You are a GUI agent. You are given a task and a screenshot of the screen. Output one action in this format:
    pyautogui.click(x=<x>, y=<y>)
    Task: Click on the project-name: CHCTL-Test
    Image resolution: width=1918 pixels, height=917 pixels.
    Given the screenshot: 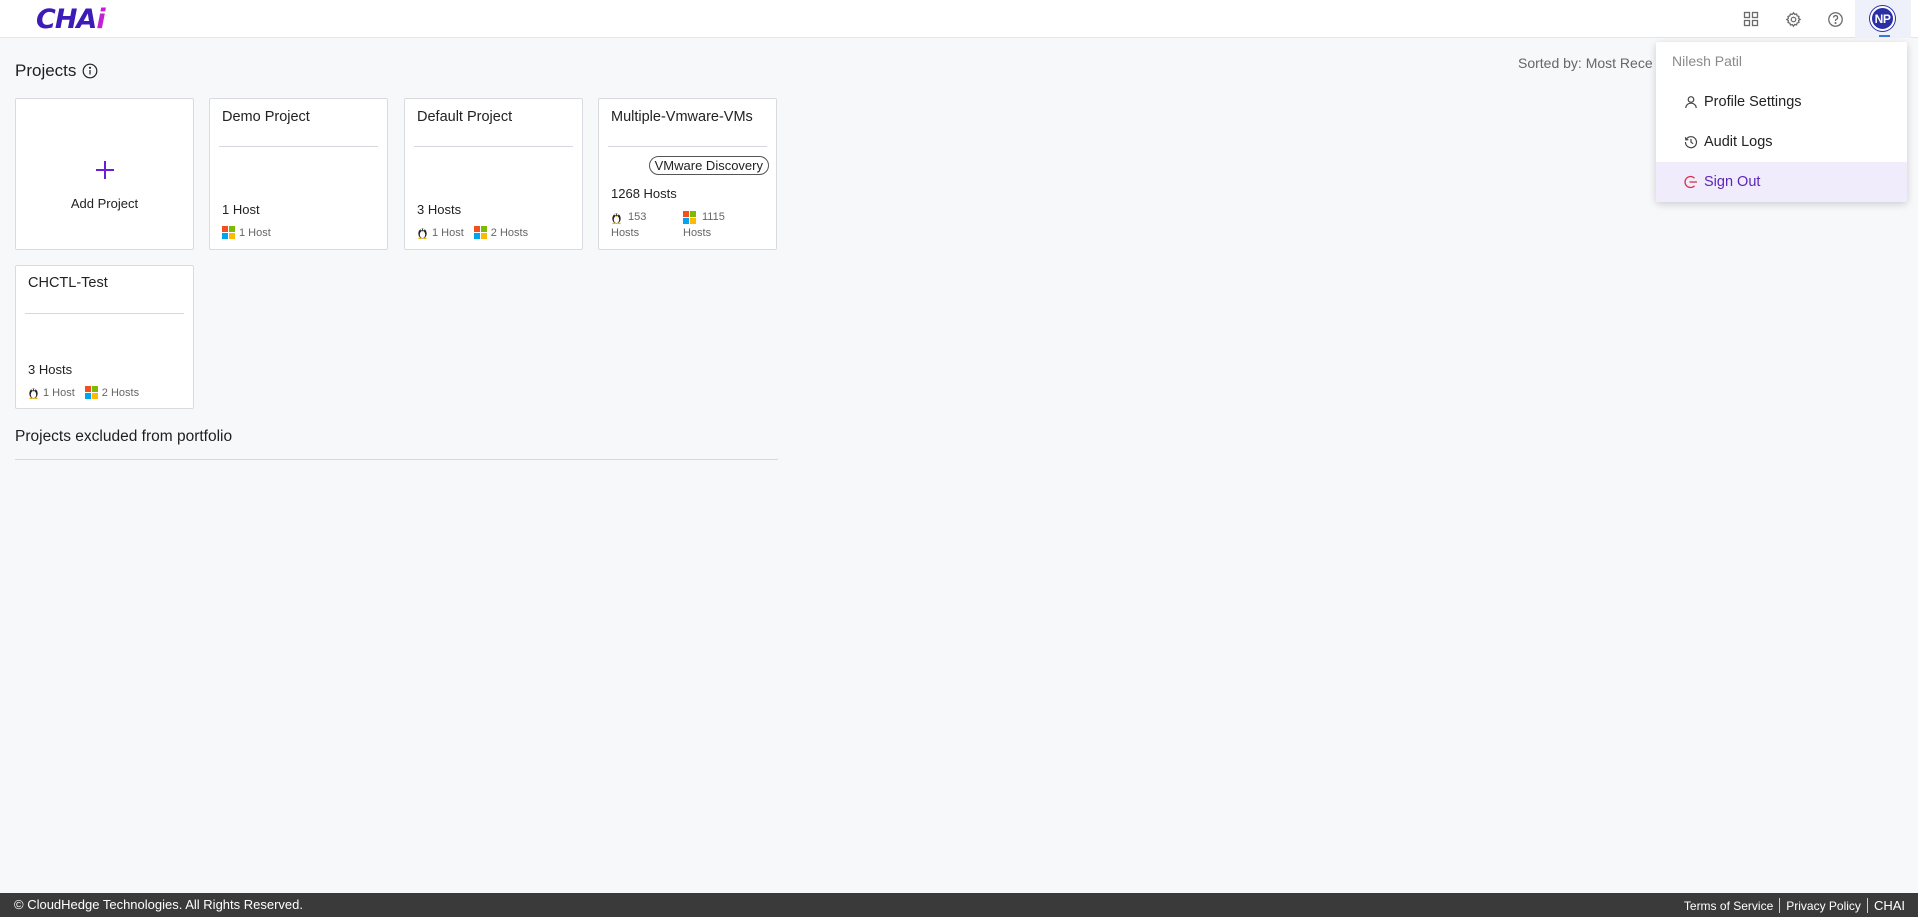 What is the action you would take?
    pyautogui.click(x=68, y=283)
    